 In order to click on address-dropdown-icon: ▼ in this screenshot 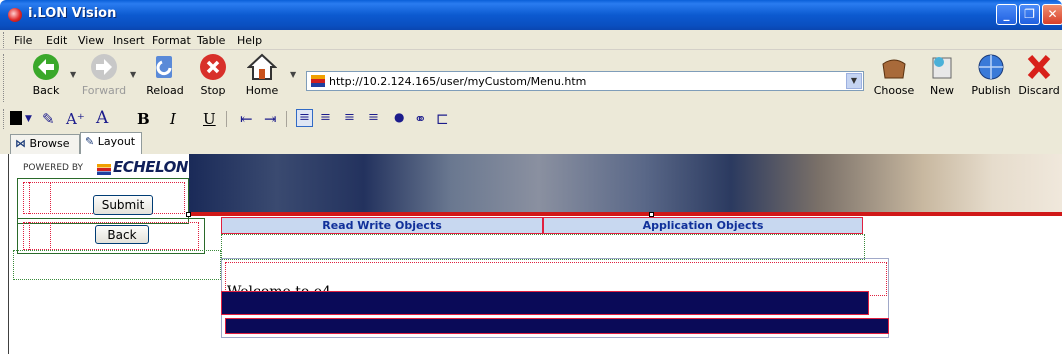, I will do `click(293, 74)`.